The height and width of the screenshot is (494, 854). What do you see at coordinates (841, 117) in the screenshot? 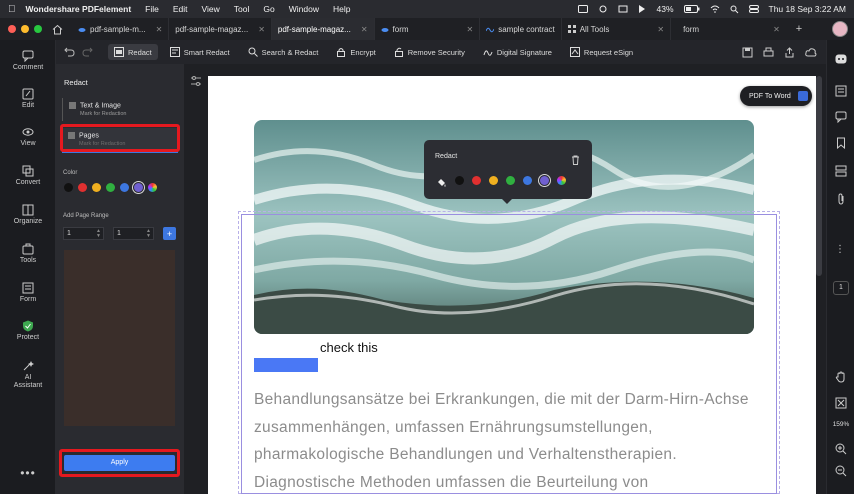
I see `comments-icon` at bounding box center [841, 117].